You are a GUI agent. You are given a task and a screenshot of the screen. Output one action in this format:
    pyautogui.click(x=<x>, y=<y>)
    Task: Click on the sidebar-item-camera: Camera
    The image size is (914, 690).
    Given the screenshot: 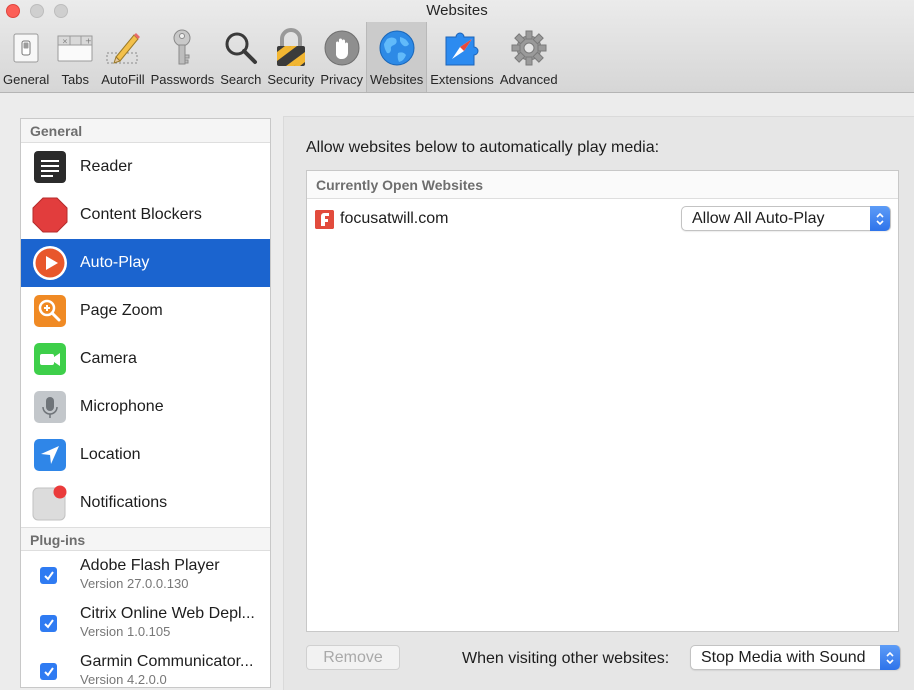 What is the action you would take?
    pyautogui.click(x=145, y=359)
    